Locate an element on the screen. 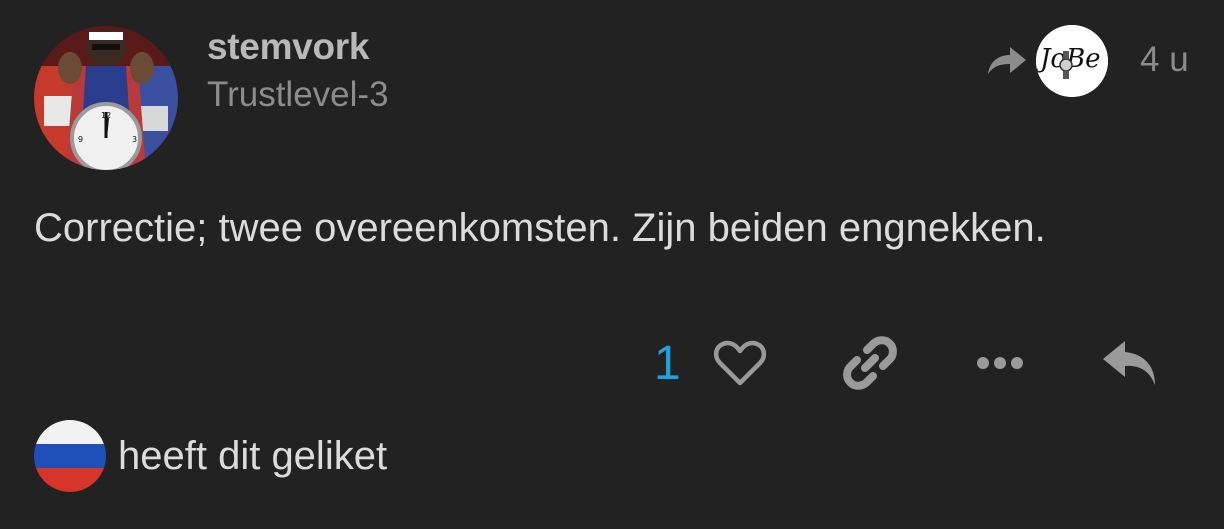  jobe-logo-icon: JoBe is located at coordinates (1072, 61).